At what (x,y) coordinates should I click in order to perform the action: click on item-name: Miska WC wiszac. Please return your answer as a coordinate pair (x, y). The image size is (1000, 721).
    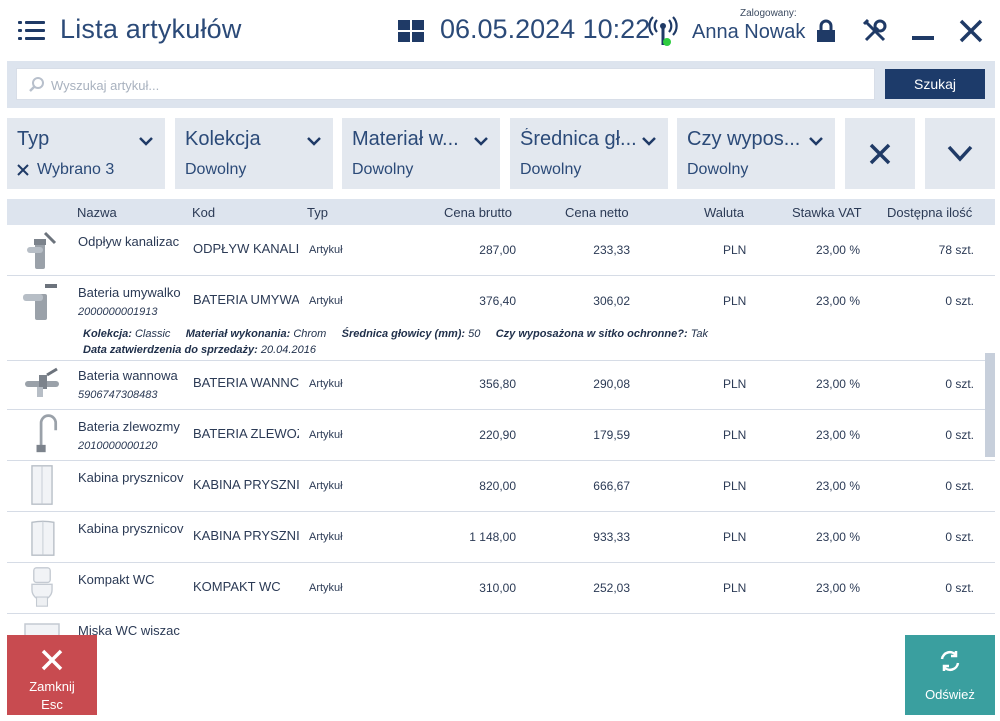
    Looking at the image, I should click on (129, 629).